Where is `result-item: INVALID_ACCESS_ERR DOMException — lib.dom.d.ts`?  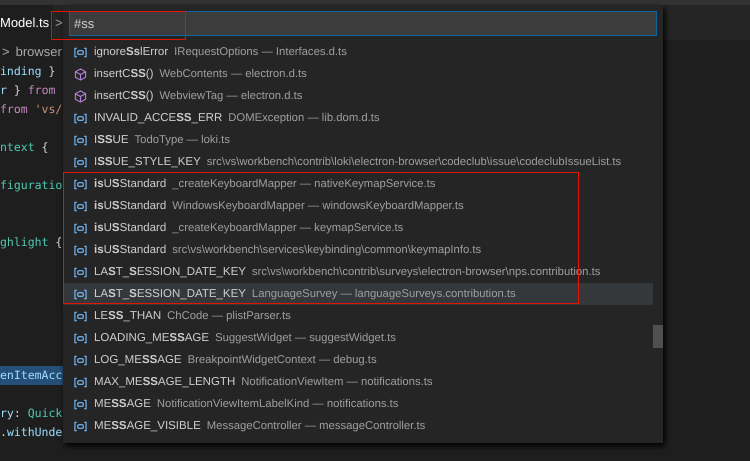
result-item: INVALID_ACCESS_ERR DOMException — lib.dom.d.ts is located at coordinates (358, 118).